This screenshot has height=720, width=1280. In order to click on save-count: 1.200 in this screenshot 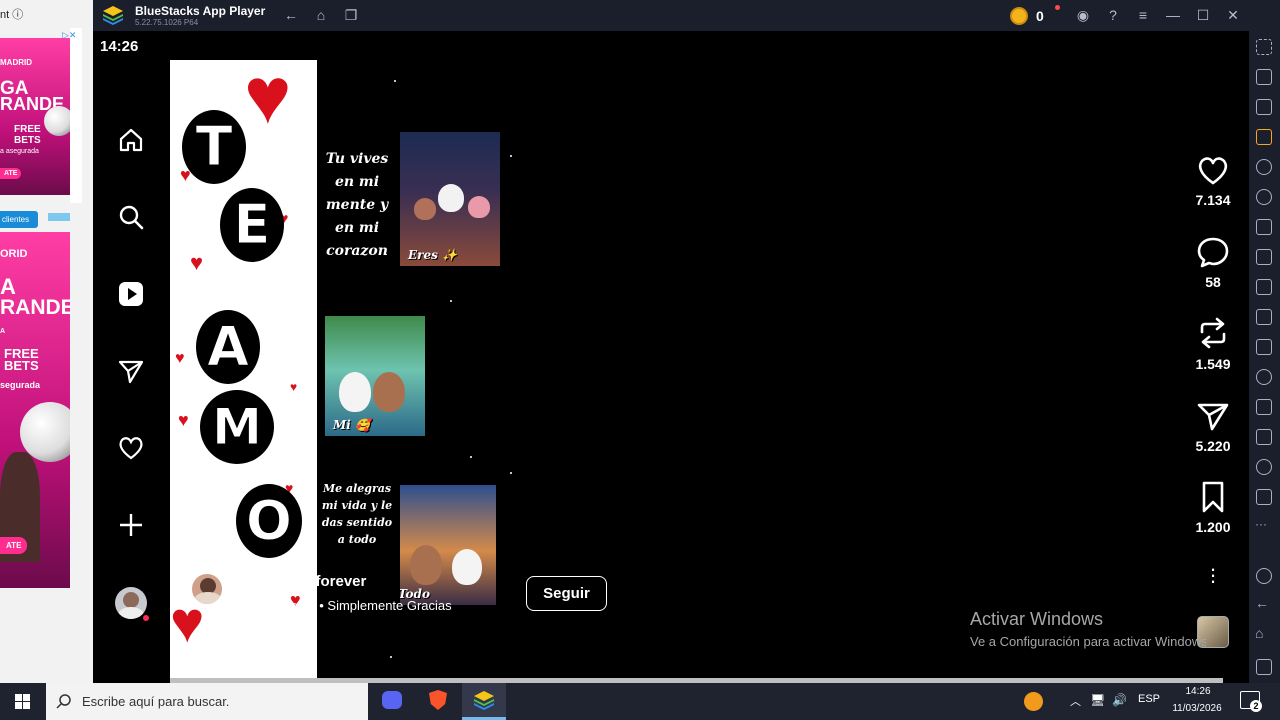, I will do `click(1213, 527)`.